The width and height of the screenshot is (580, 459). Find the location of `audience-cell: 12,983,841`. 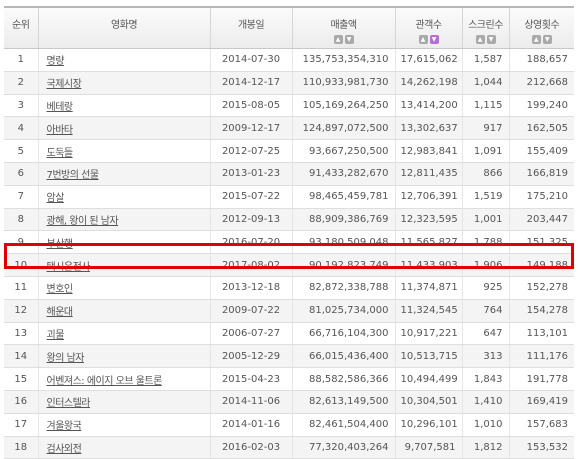

audience-cell: 12,983,841 is located at coordinates (429, 151).